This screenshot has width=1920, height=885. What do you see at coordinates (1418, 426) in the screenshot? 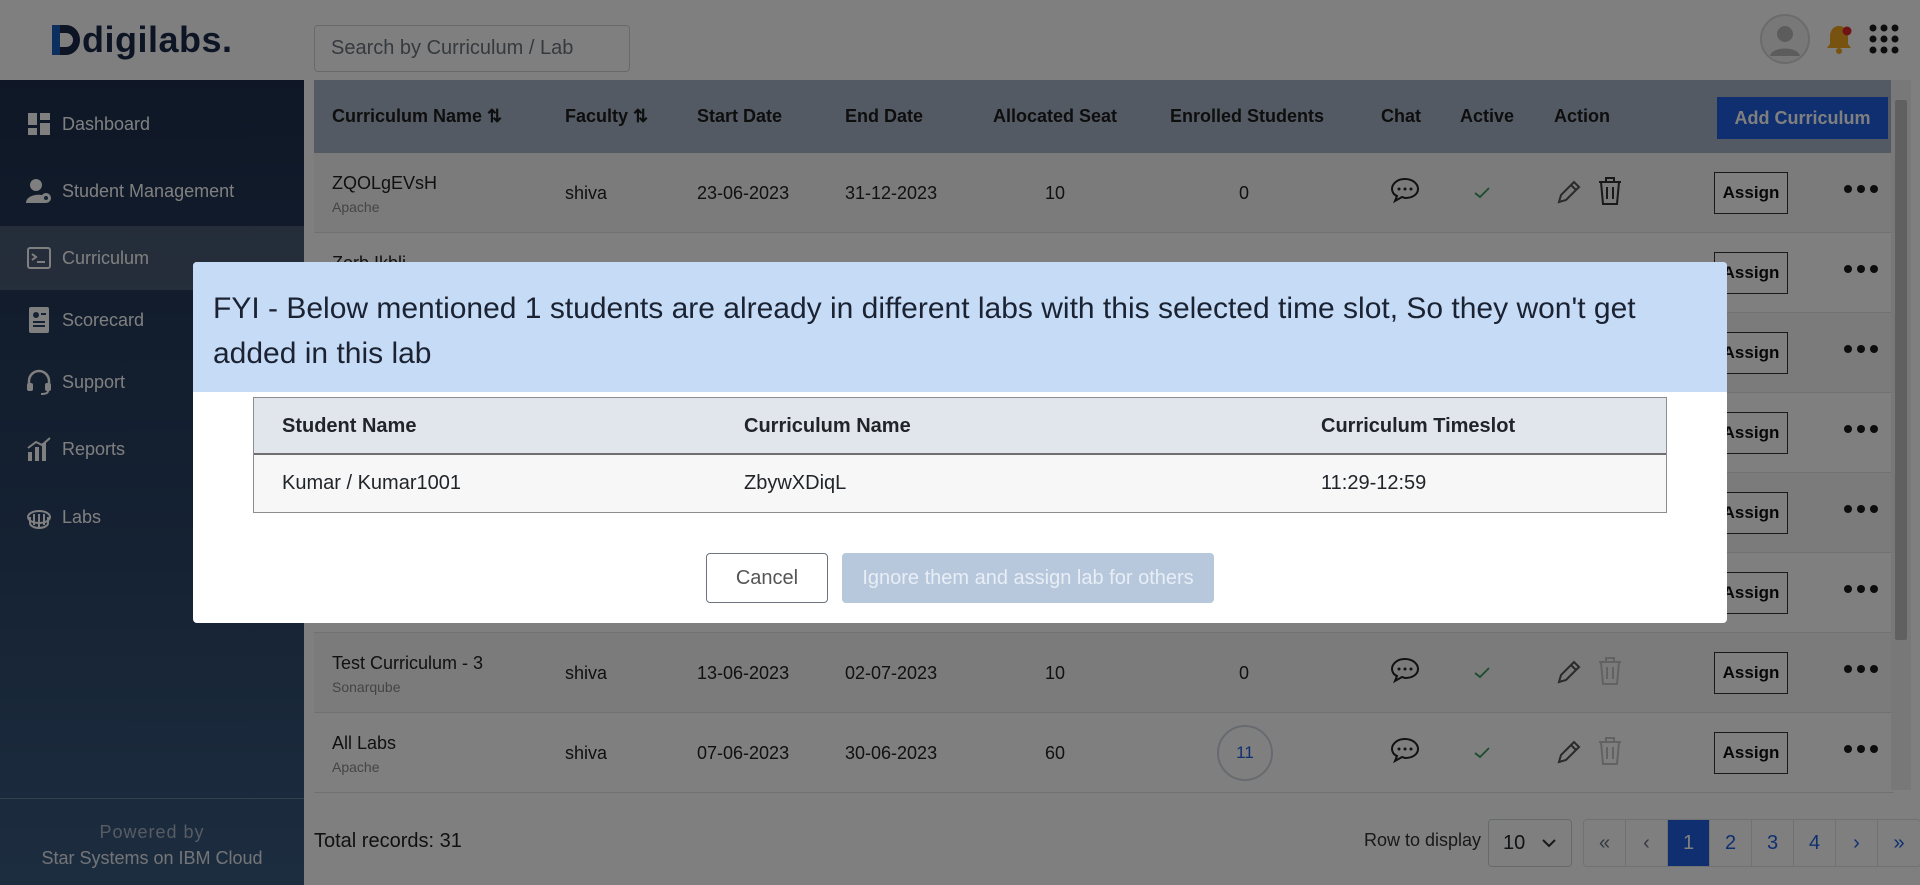
I see `th-curriculum-timeslot: Curriculum Timeslot` at bounding box center [1418, 426].